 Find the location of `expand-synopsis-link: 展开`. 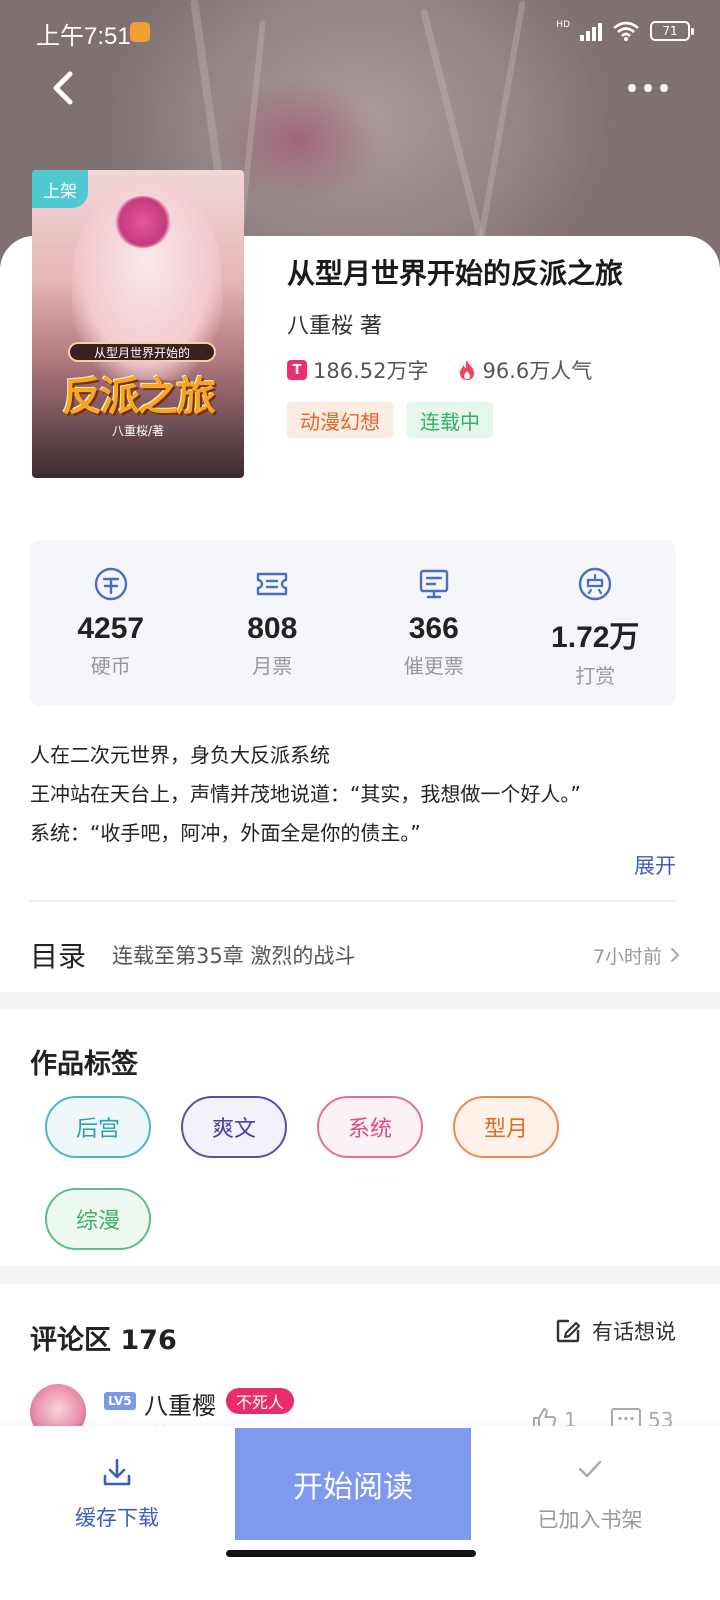

expand-synopsis-link: 展开 is located at coordinates (655, 865).